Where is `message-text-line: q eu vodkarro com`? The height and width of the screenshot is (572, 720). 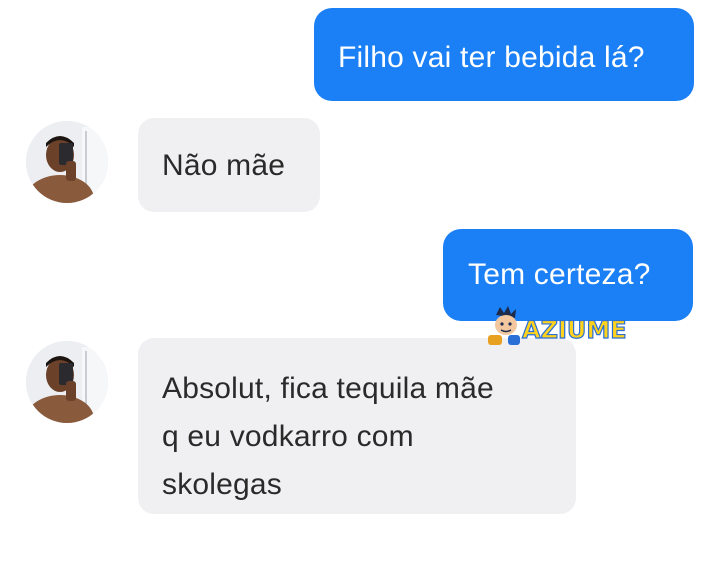 message-text-line: q eu vodkarro com is located at coordinates (288, 436).